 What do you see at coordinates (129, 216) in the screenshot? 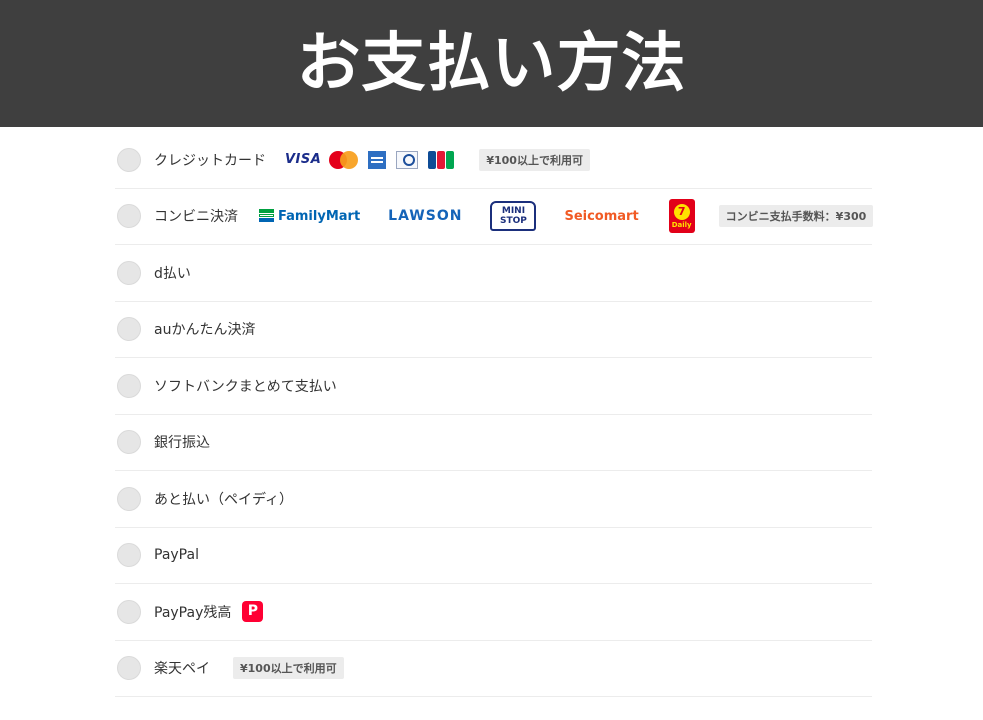
I see `radio-convenience-store` at bounding box center [129, 216].